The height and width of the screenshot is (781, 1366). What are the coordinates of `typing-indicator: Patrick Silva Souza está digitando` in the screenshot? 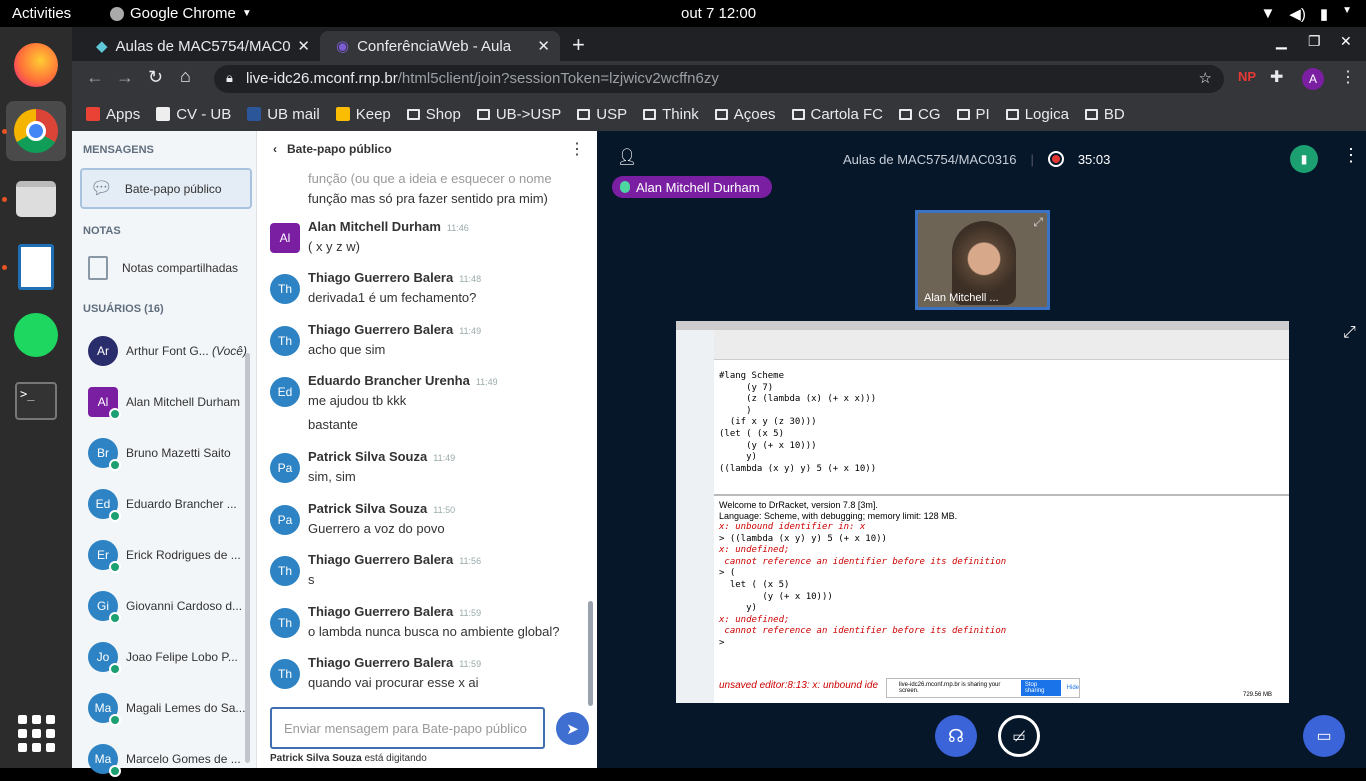 It's located at (348, 758).